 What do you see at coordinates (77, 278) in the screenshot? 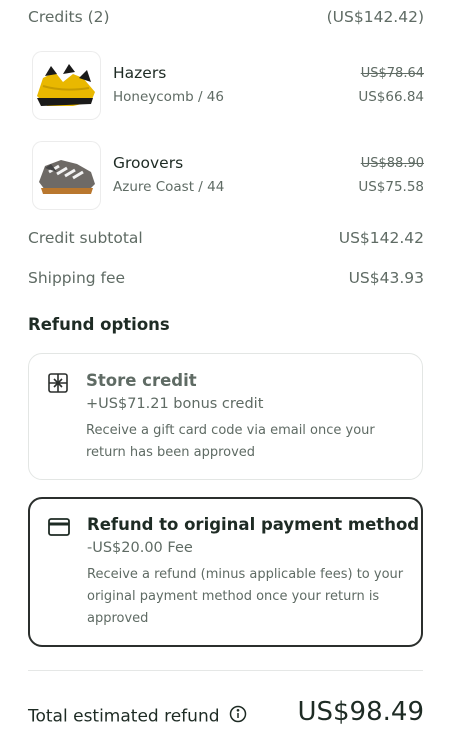
I see `shipping-fee-label: Shipping fee` at bounding box center [77, 278].